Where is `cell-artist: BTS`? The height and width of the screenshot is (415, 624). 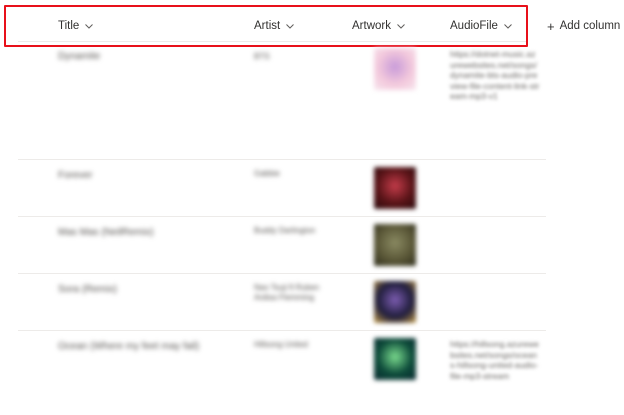
cell-artist: BTS is located at coordinates (262, 56).